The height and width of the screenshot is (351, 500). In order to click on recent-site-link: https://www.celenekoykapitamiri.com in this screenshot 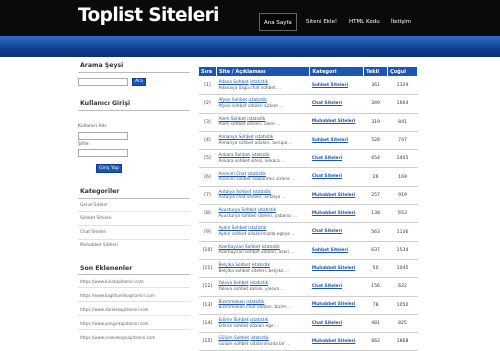, I will do `click(117, 337)`.